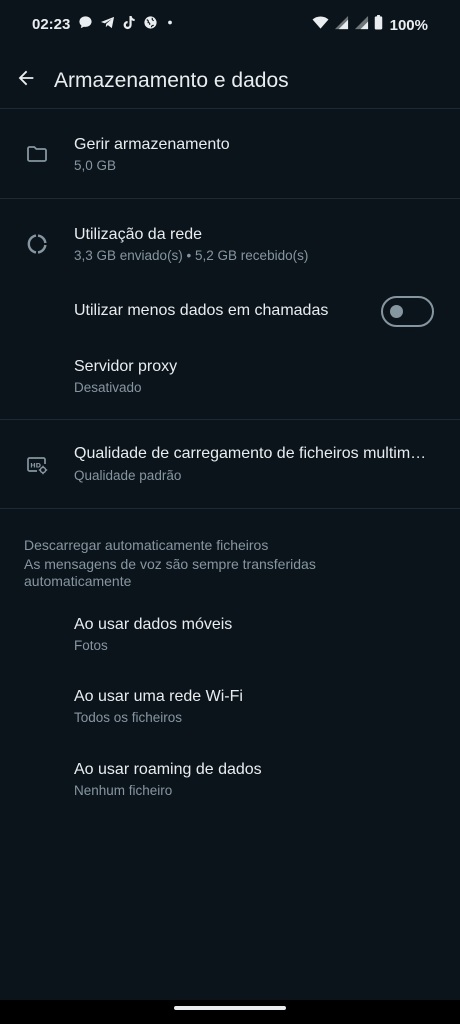  I want to click on auto-download-roaming-item: Ao usar roaming de dados Nenhum ficheiro, so click(230, 782).